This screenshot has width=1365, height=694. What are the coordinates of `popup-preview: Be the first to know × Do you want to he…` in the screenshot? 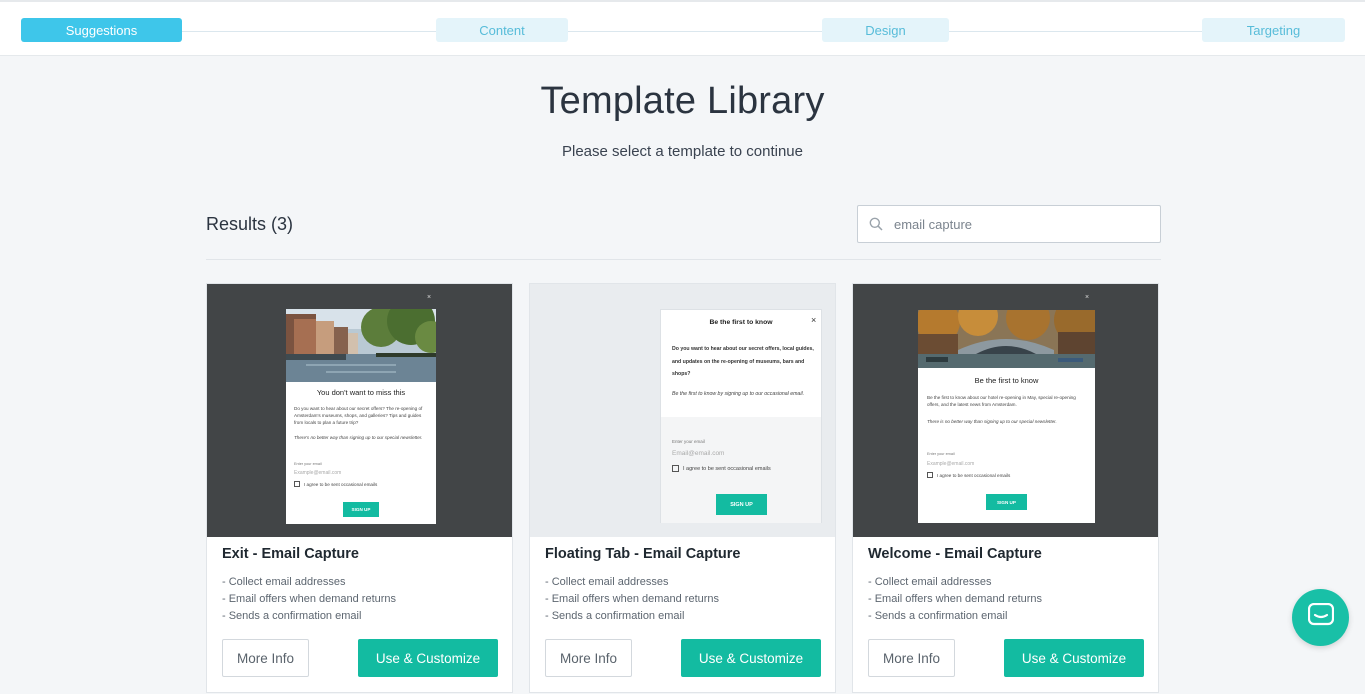 It's located at (741, 416).